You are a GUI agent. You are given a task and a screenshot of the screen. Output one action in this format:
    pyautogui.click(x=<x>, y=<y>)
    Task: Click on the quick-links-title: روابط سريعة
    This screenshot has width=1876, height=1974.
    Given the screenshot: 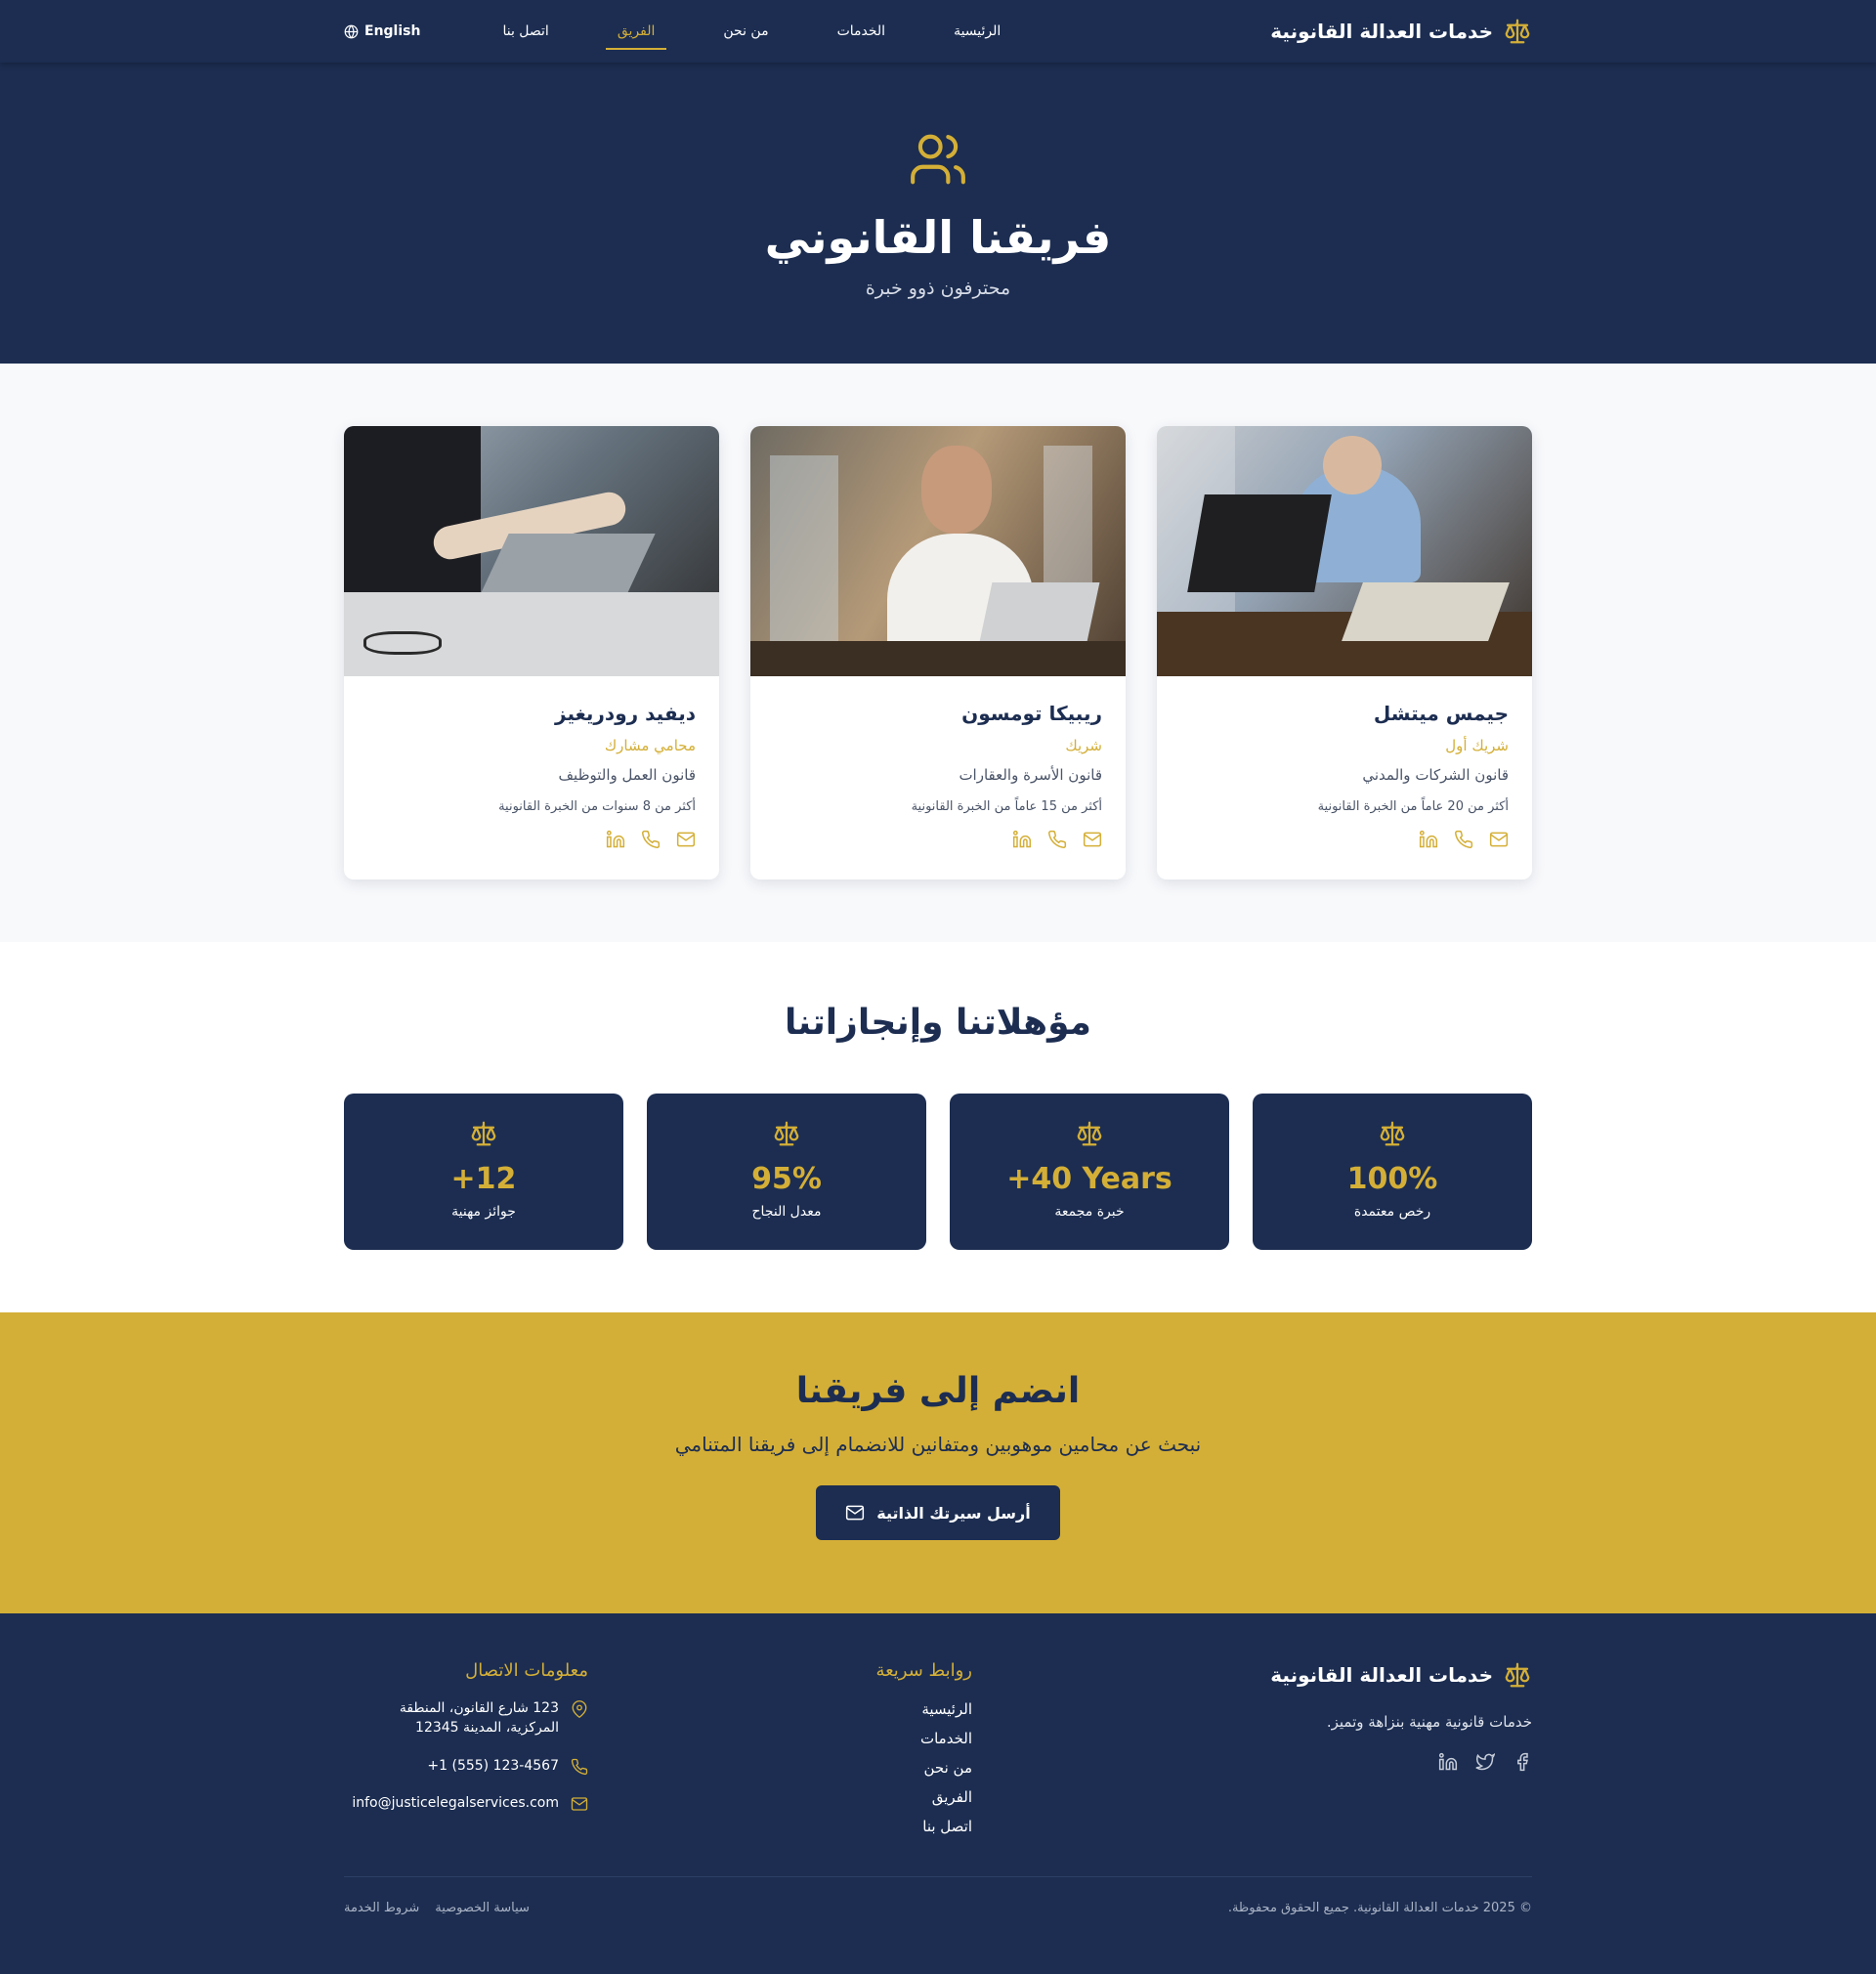 What is the action you would take?
    pyautogui.click(x=923, y=1670)
    